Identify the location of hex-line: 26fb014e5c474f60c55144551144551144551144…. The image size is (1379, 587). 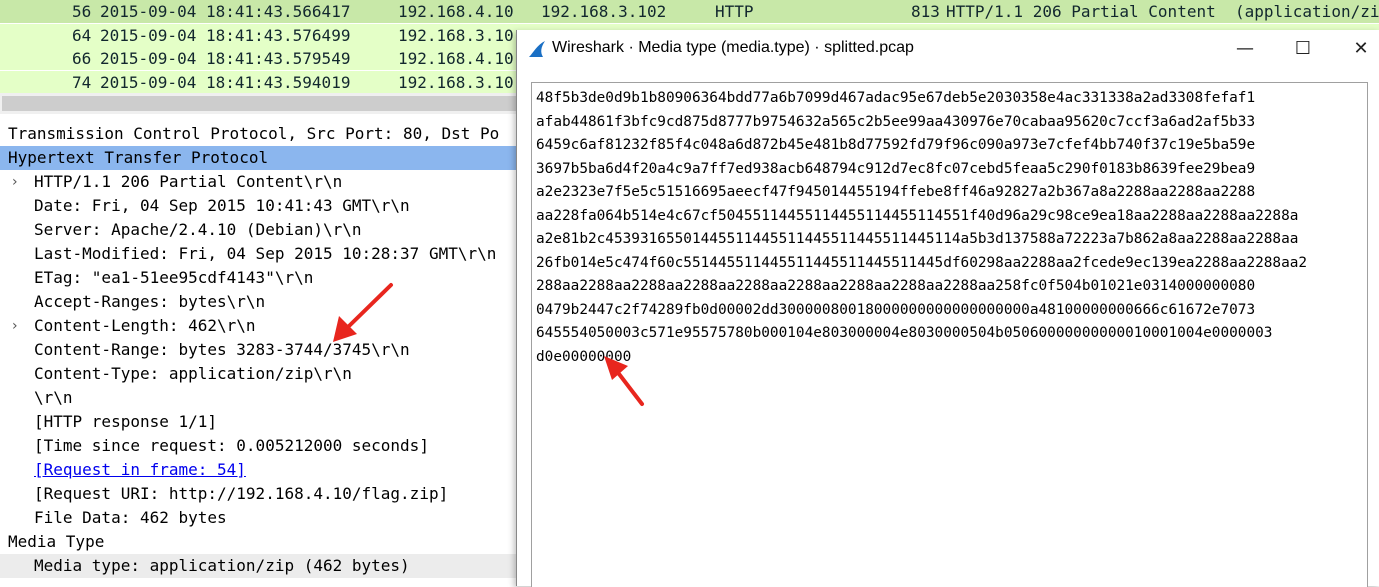
(922, 262).